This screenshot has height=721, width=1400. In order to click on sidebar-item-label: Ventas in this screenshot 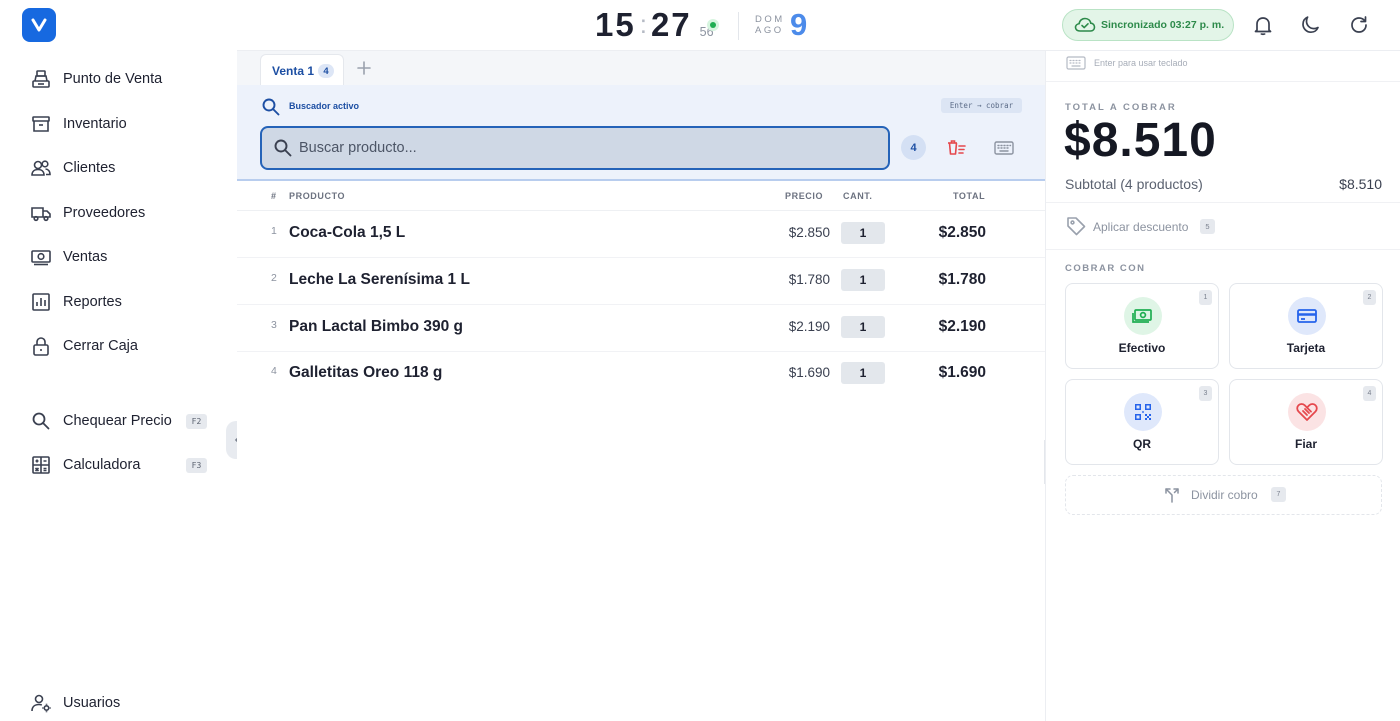, I will do `click(85, 257)`.